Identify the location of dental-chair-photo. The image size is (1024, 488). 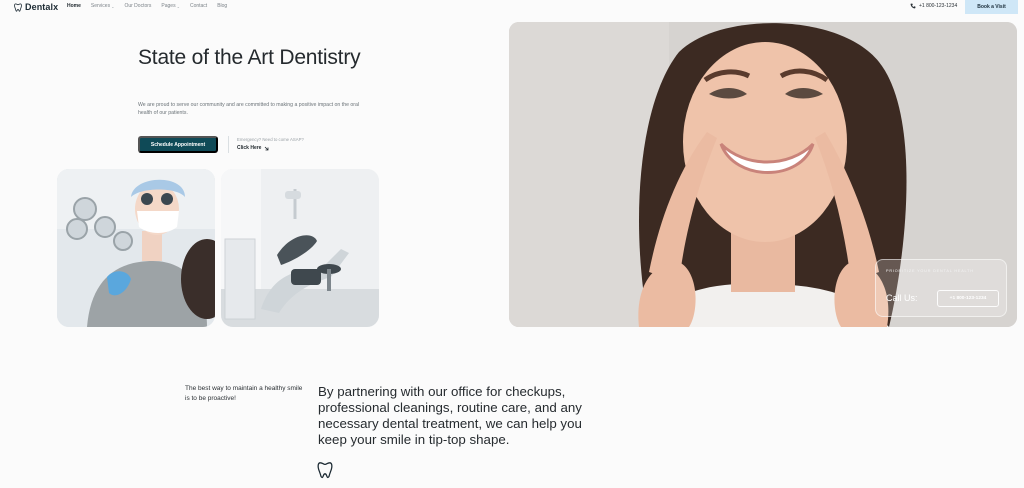
(300, 248).